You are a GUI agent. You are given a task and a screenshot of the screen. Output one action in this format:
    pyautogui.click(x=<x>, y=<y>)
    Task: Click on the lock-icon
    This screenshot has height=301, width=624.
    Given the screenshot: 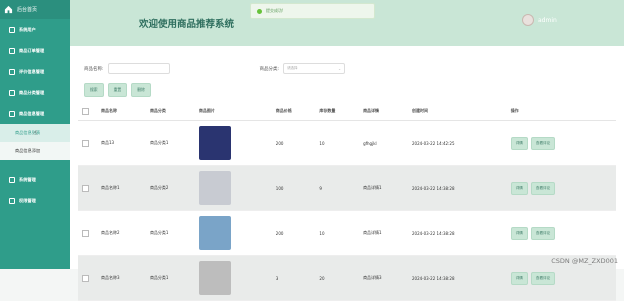 What is the action you would take?
    pyautogui.click(x=12, y=200)
    